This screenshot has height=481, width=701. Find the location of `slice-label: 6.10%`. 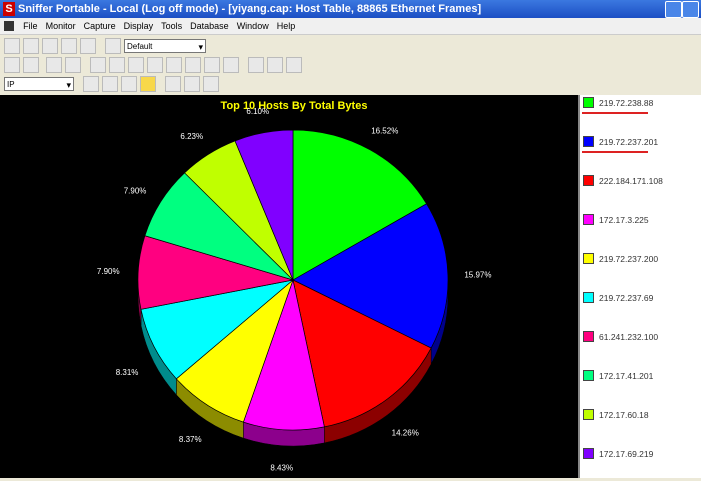

slice-label: 6.10% is located at coordinates (257, 111).